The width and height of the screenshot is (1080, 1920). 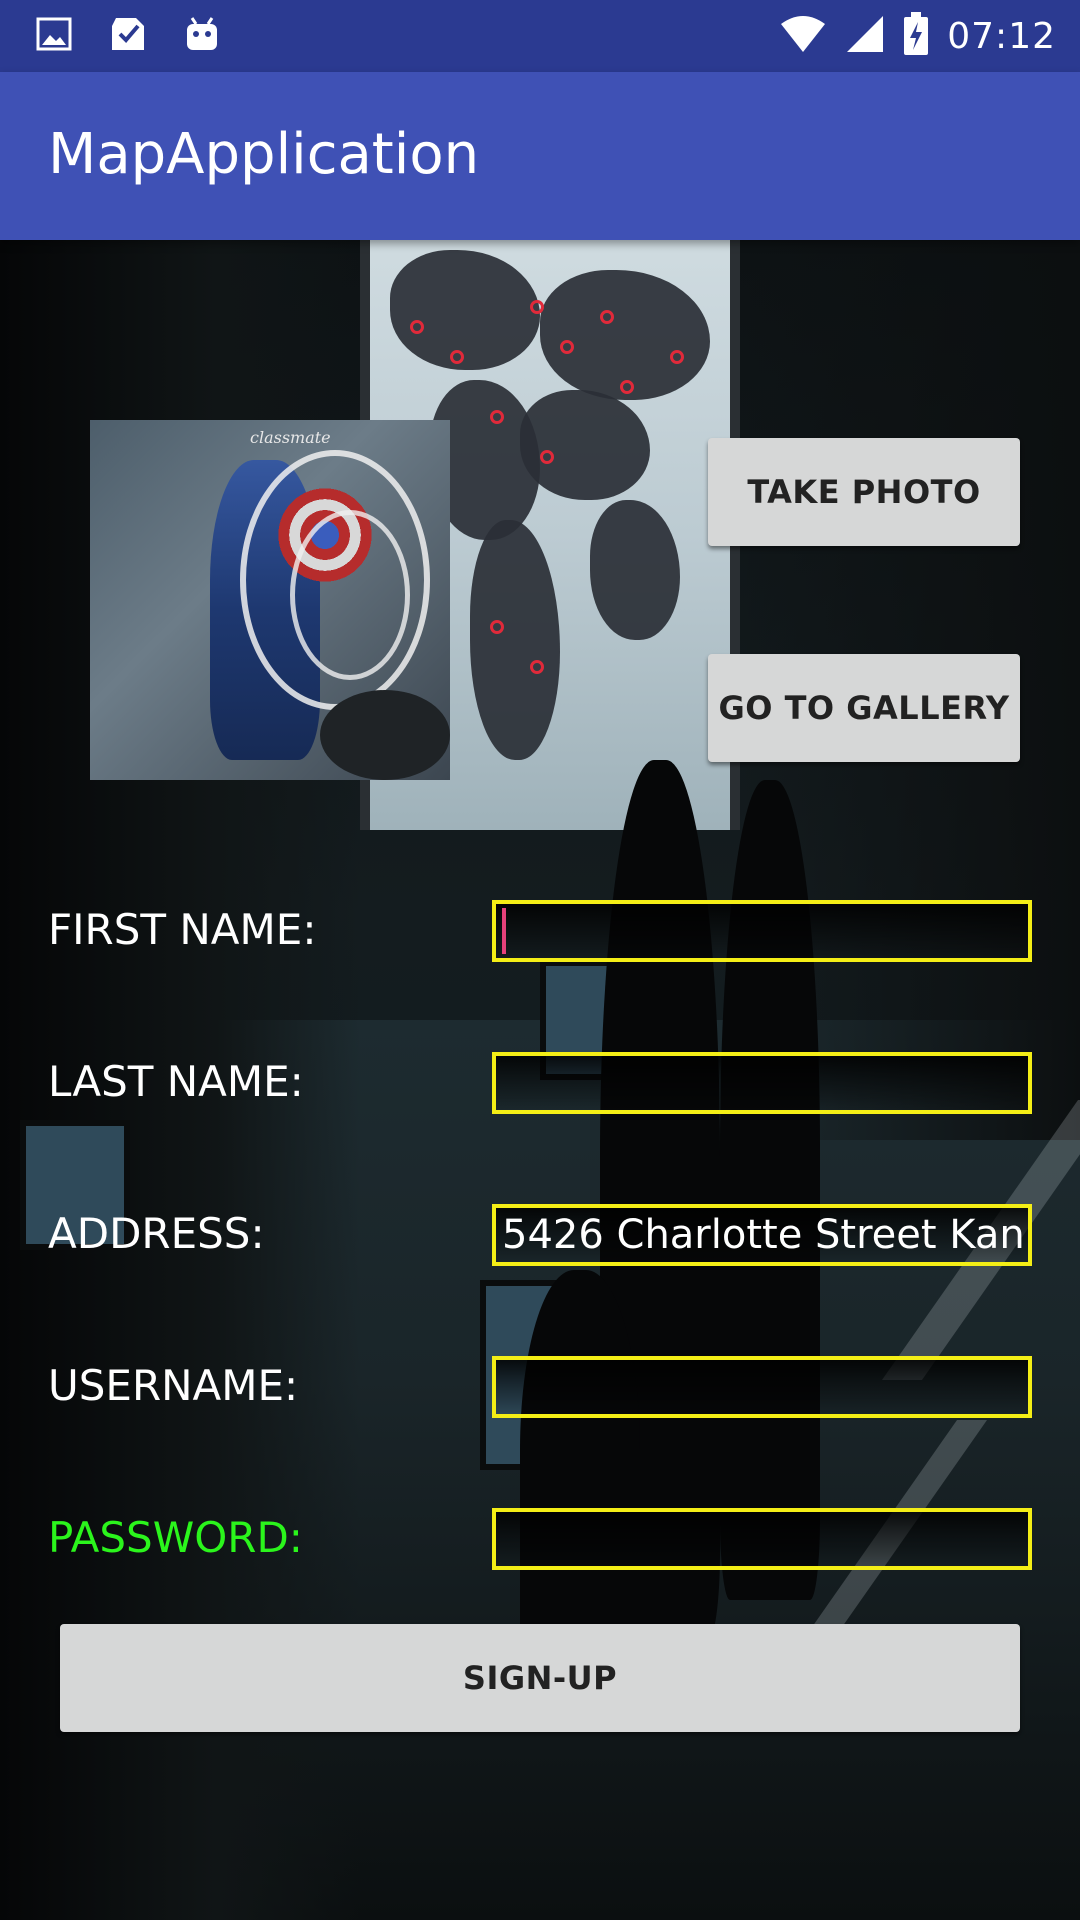 I want to click on password-input, so click(x=762, y=1539).